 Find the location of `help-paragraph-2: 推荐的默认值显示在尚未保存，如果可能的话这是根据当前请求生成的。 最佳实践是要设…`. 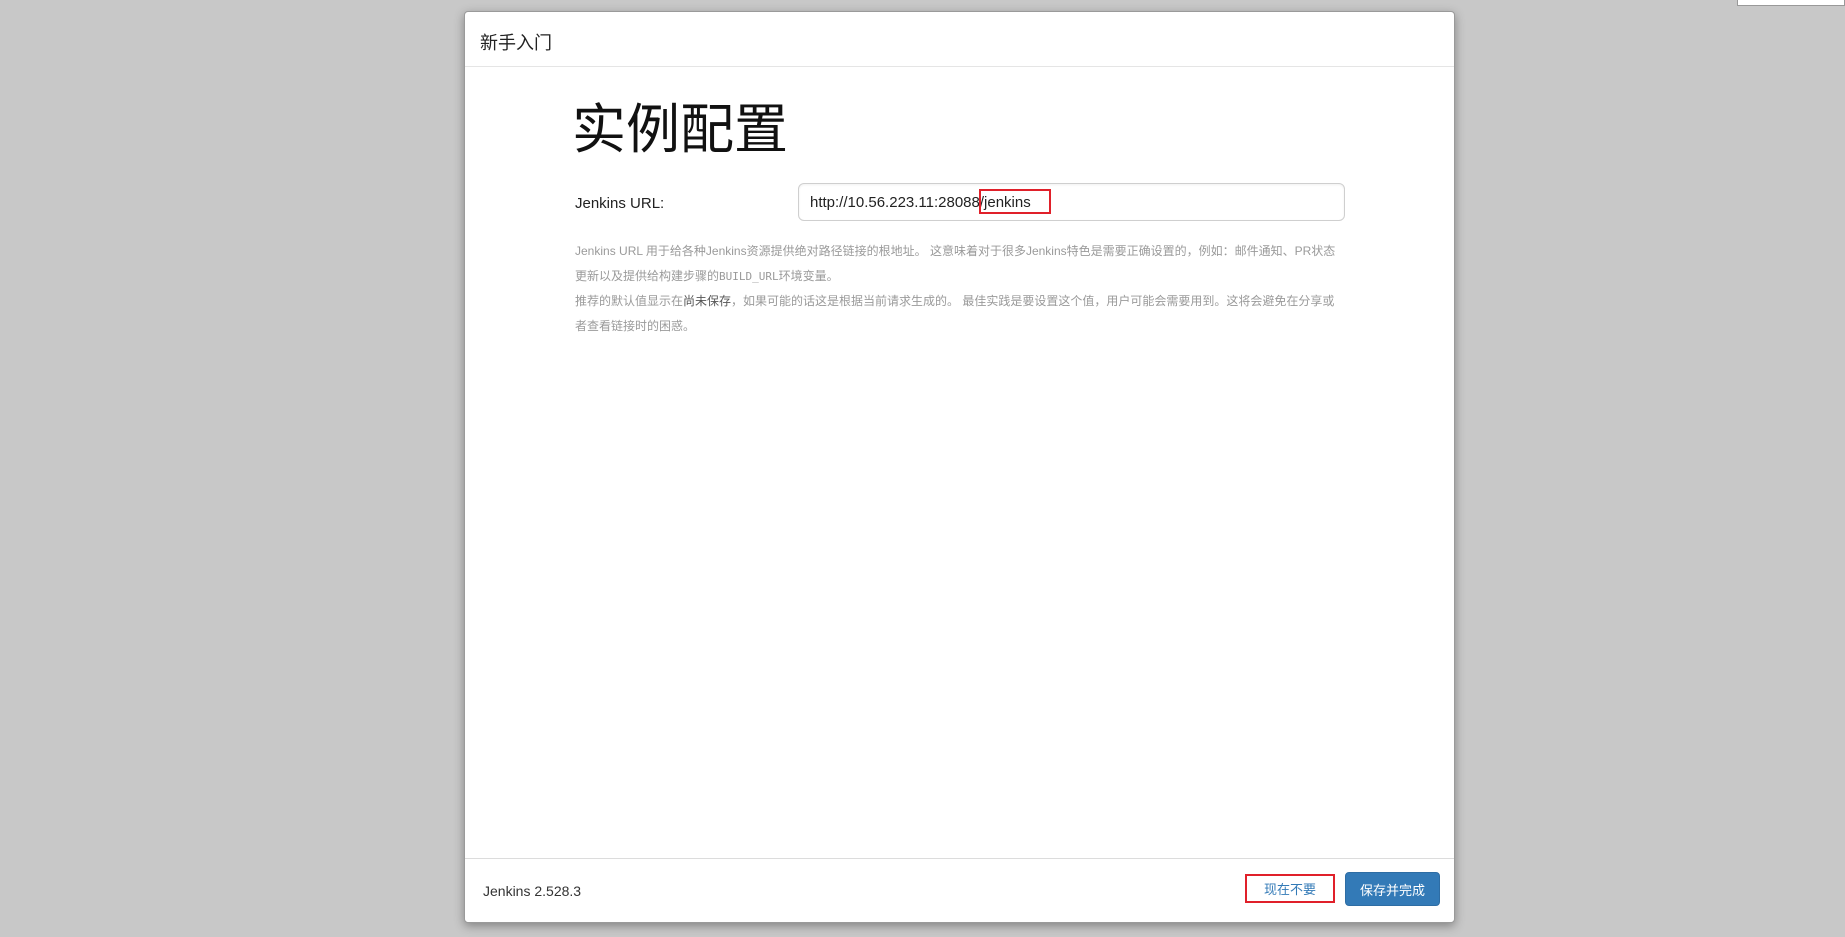

help-paragraph-2: 推荐的默认值显示在尚未保存，如果可能的话这是根据当前请求生成的。 最佳实践是要设… is located at coordinates (955, 313).